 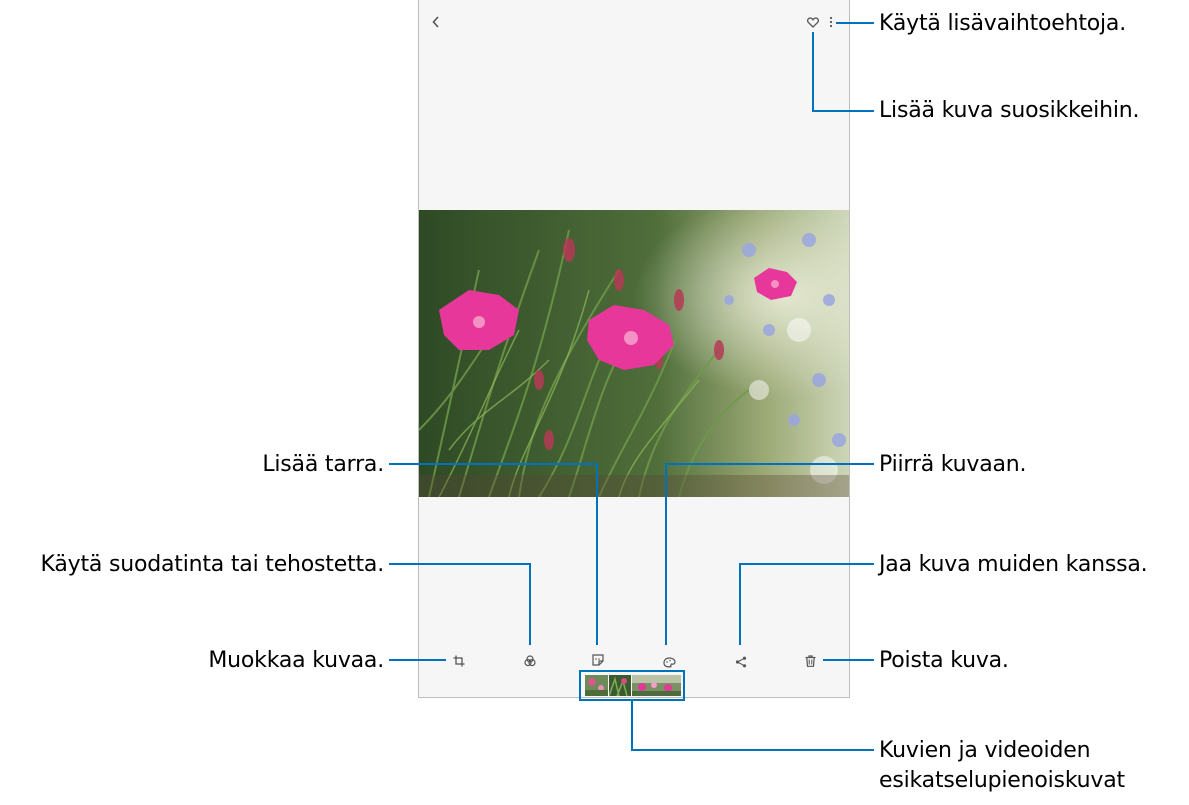 What do you see at coordinates (323, 464) in the screenshot?
I see `label-add-sticker: Lisää tarra.` at bounding box center [323, 464].